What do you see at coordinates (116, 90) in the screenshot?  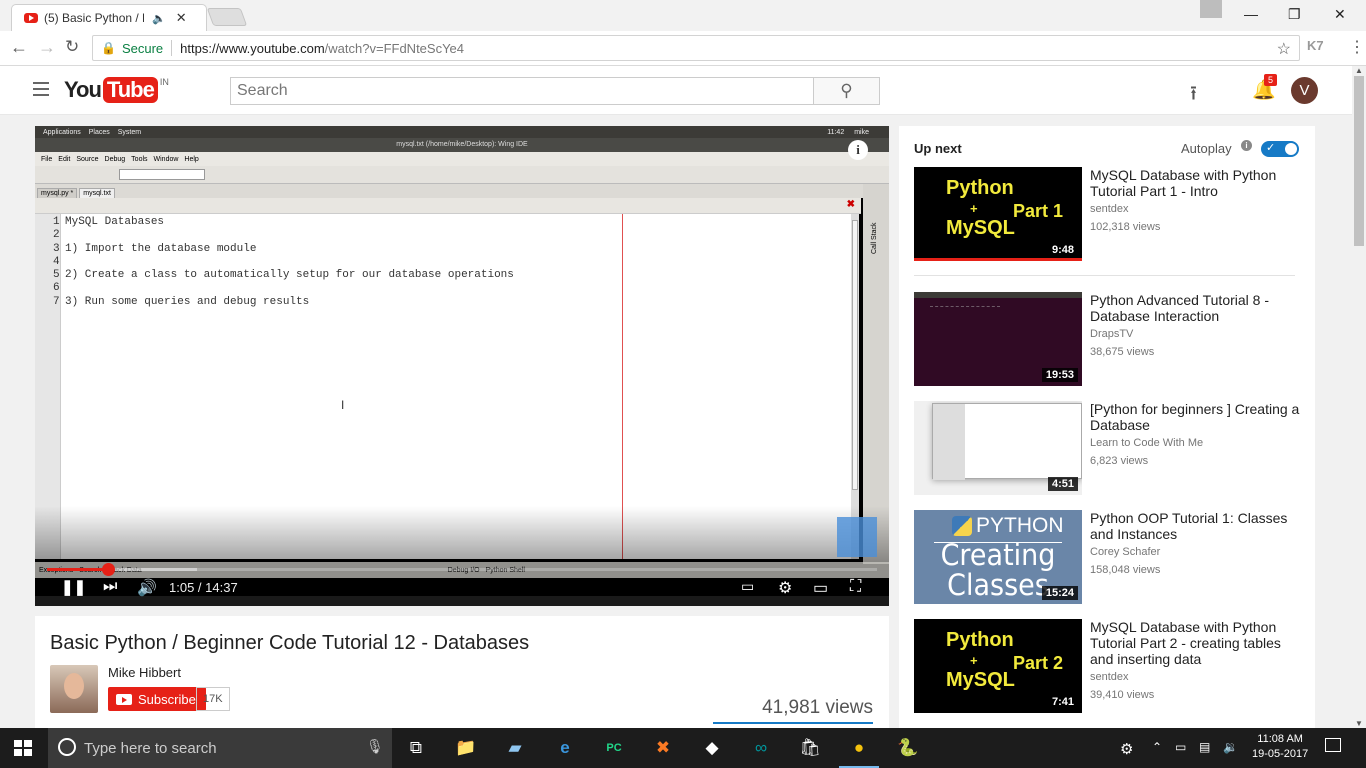 I see `youtube-logo: You Tube IN` at bounding box center [116, 90].